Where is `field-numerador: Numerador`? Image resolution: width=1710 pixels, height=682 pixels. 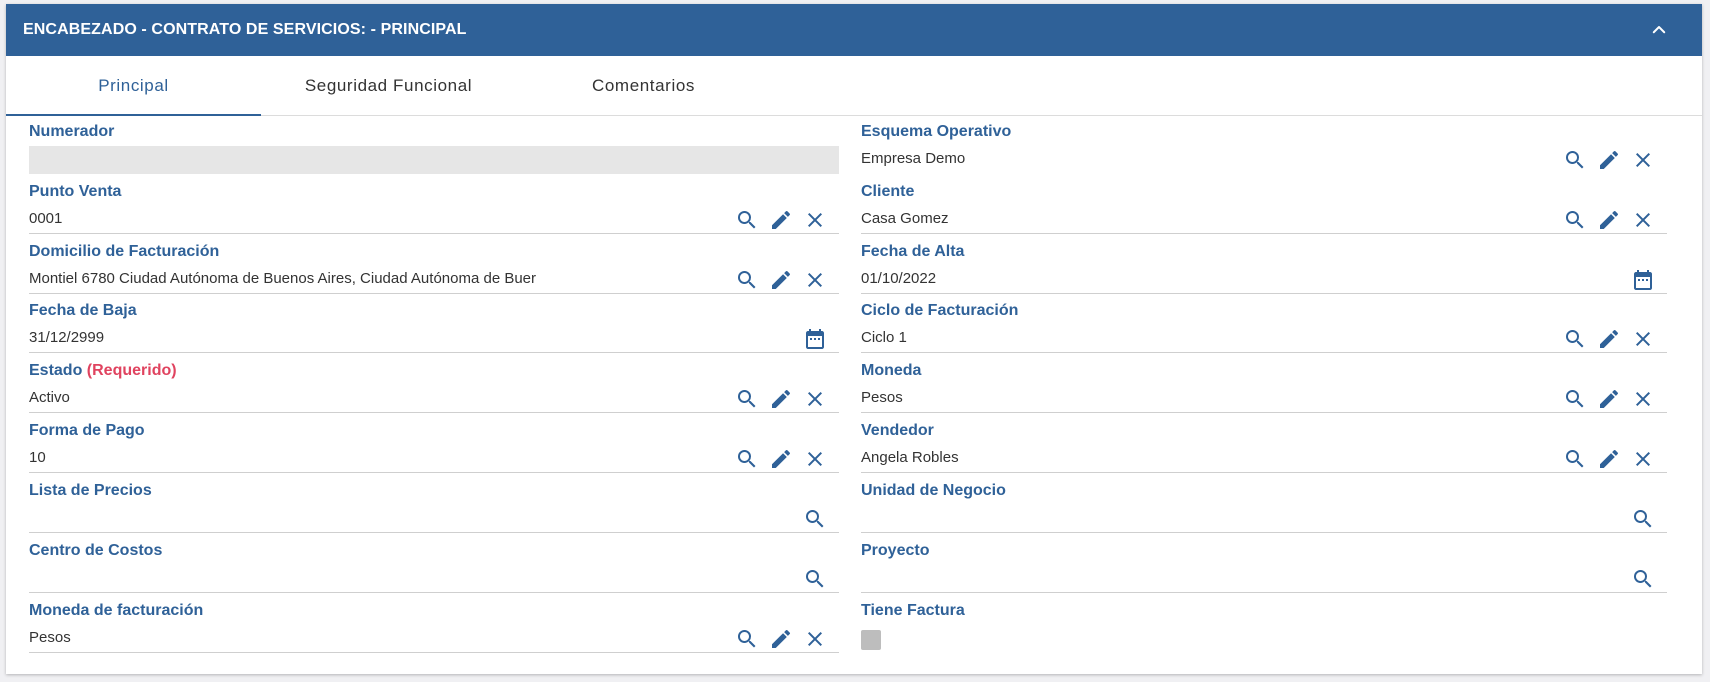
field-numerador: Numerador is located at coordinates (434, 145).